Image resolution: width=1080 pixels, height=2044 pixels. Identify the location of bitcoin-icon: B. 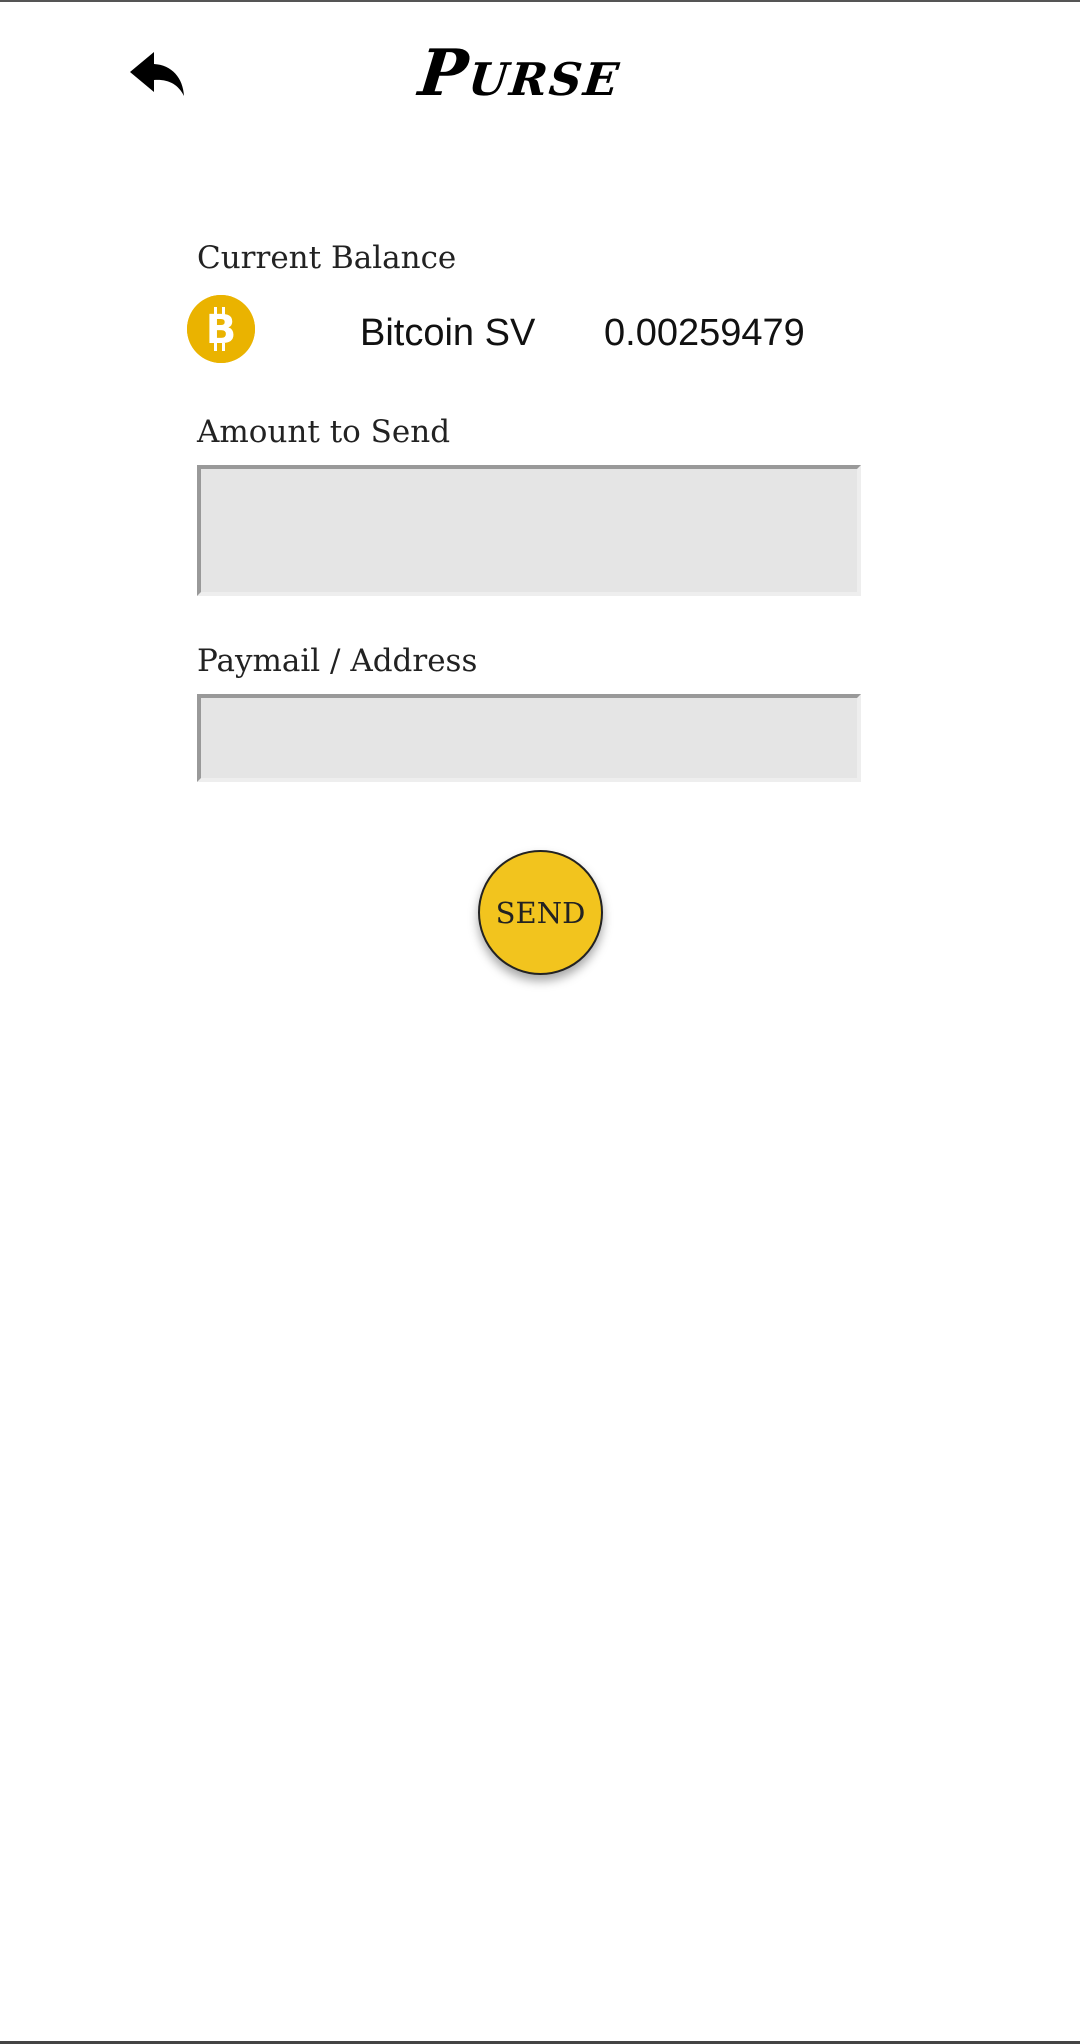
(221, 329).